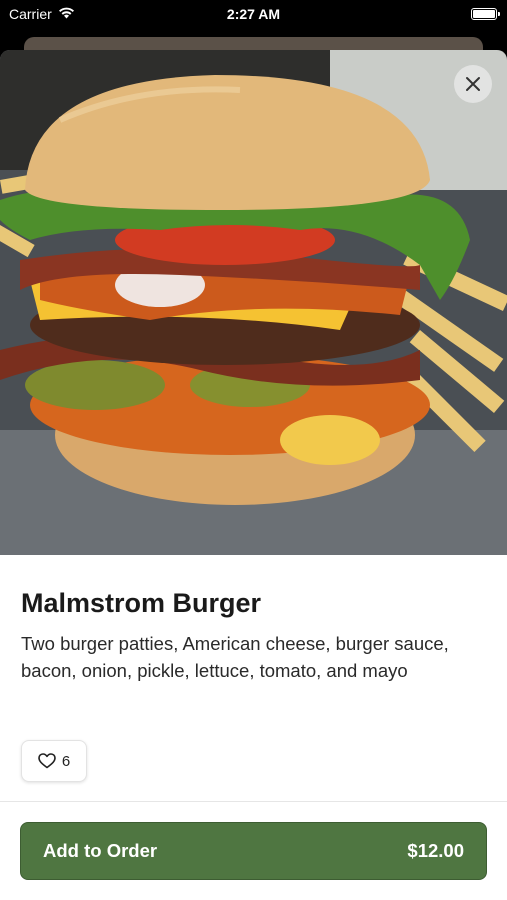  Describe the element at coordinates (66, 761) in the screenshot. I see `like-count: 6` at that location.